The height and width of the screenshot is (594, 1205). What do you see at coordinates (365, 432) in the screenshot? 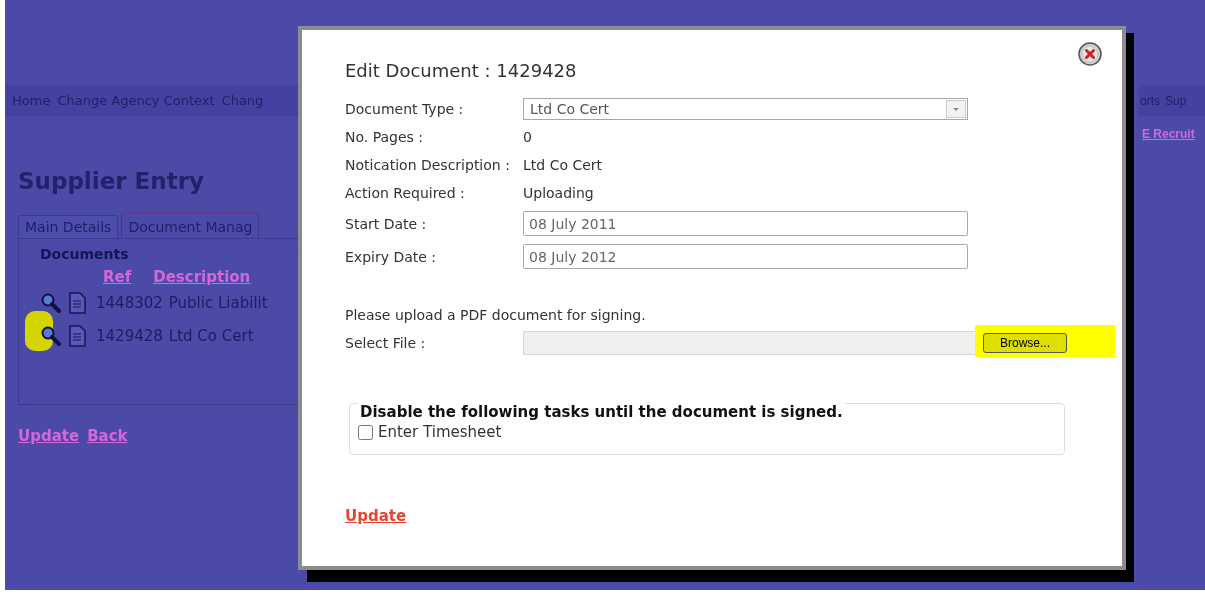
I see `checkbox` at bounding box center [365, 432].